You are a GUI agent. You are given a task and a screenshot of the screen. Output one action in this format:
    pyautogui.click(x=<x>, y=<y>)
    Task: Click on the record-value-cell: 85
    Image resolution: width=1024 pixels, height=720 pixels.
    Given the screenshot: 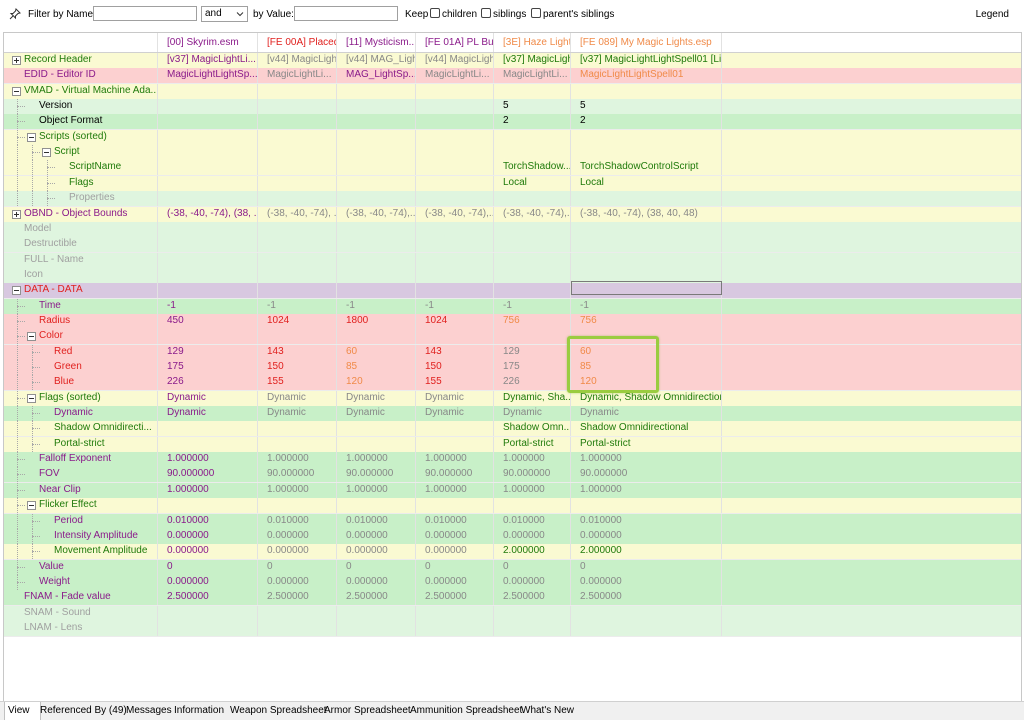 What is the action you would take?
    pyautogui.click(x=376, y=367)
    